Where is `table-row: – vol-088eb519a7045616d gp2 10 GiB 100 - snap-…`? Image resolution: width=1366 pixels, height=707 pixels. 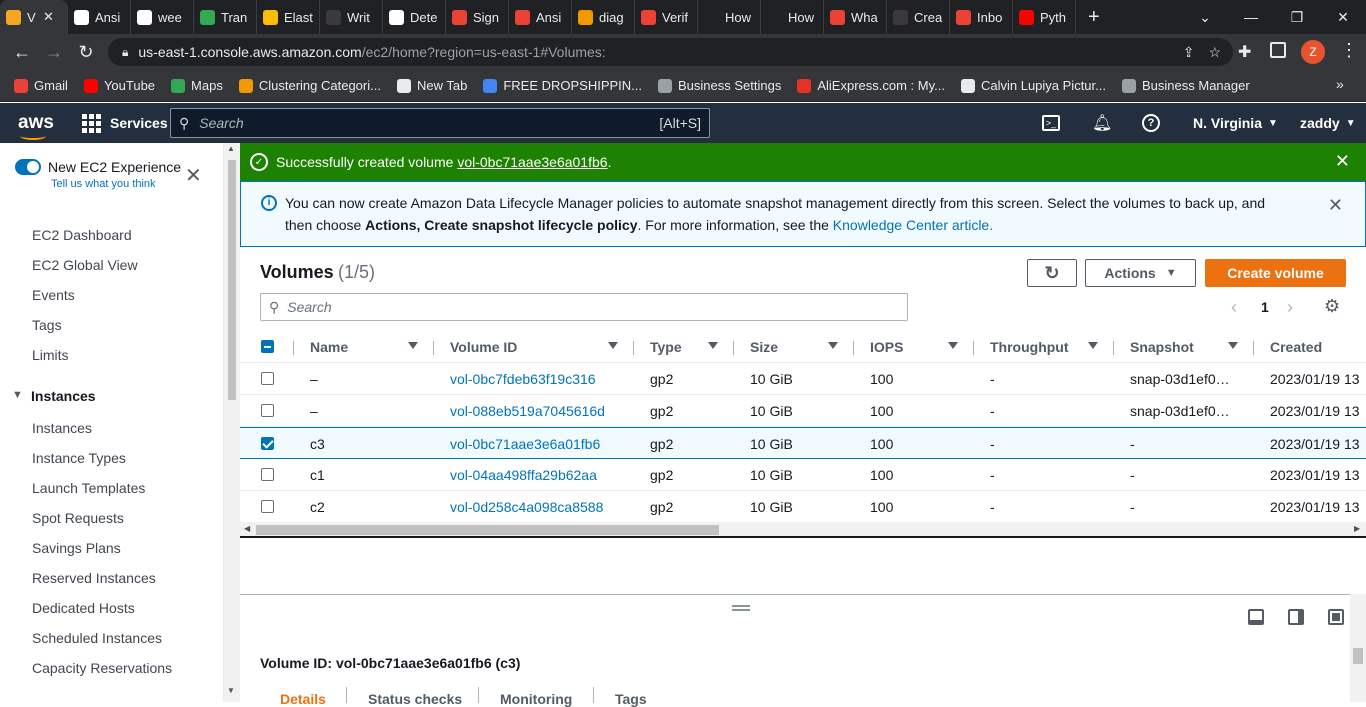 table-row: – vol-088eb519a7045616d gp2 10 GiB 100 - snap-… is located at coordinates (803, 411).